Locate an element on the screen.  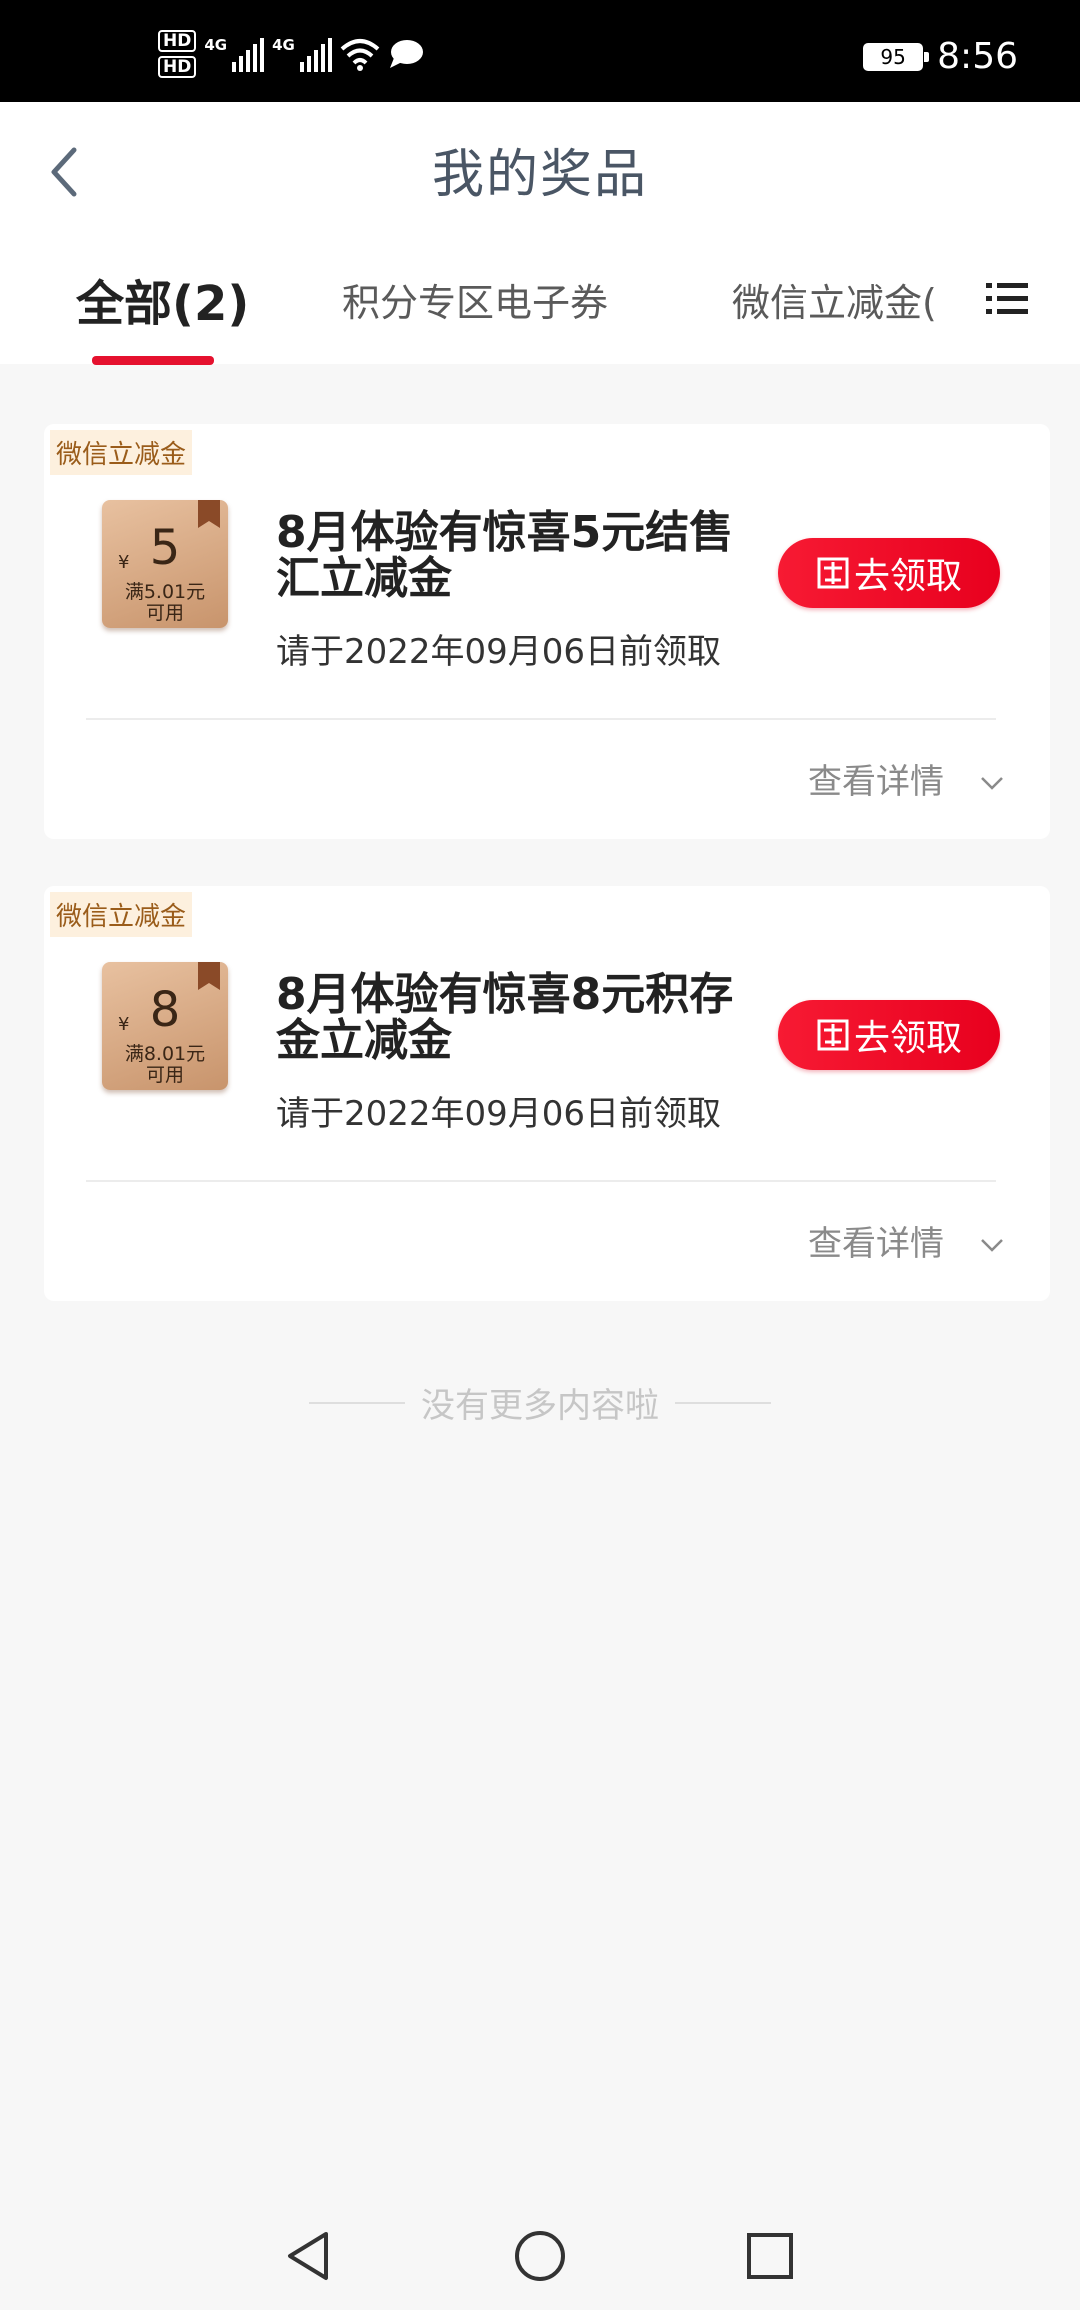
network-type-2: 4G is located at coordinates (283, 45).